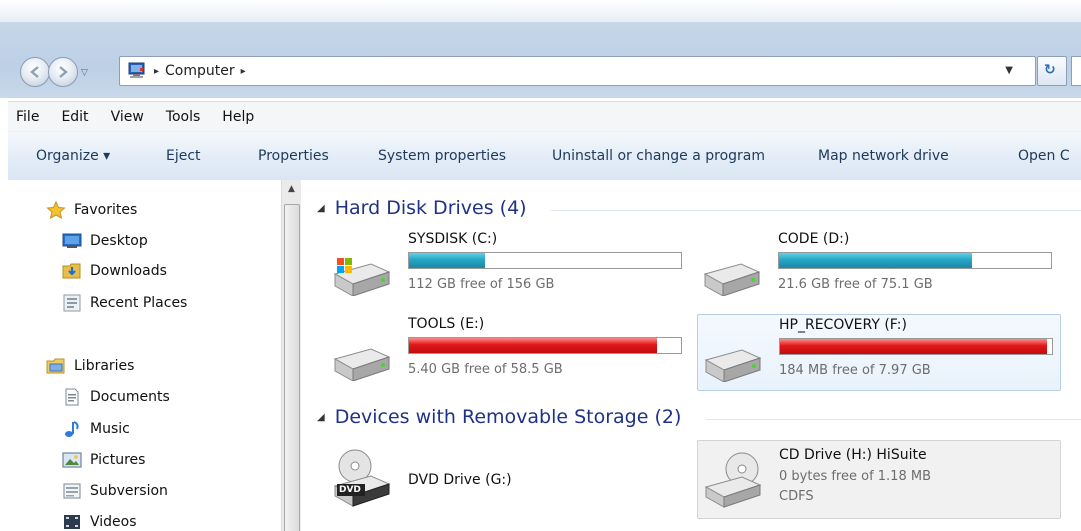 The width and height of the screenshot is (1081, 531). Describe the element at coordinates (73, 303) in the screenshot. I see `recent-places-icon` at that location.